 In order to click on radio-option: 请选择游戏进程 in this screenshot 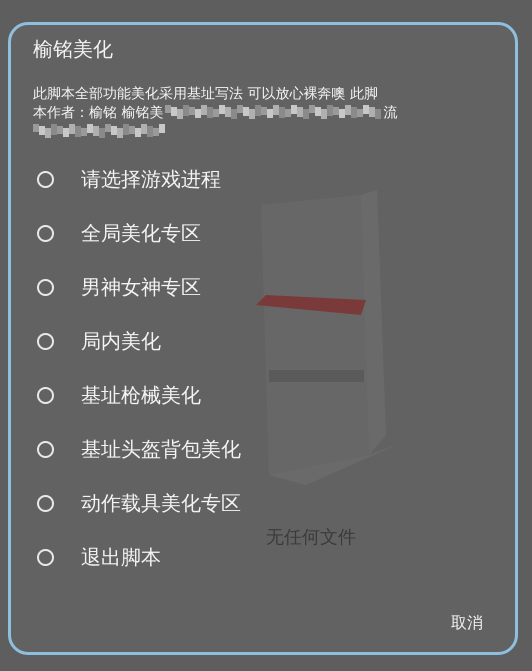, I will do `click(127, 179)`.